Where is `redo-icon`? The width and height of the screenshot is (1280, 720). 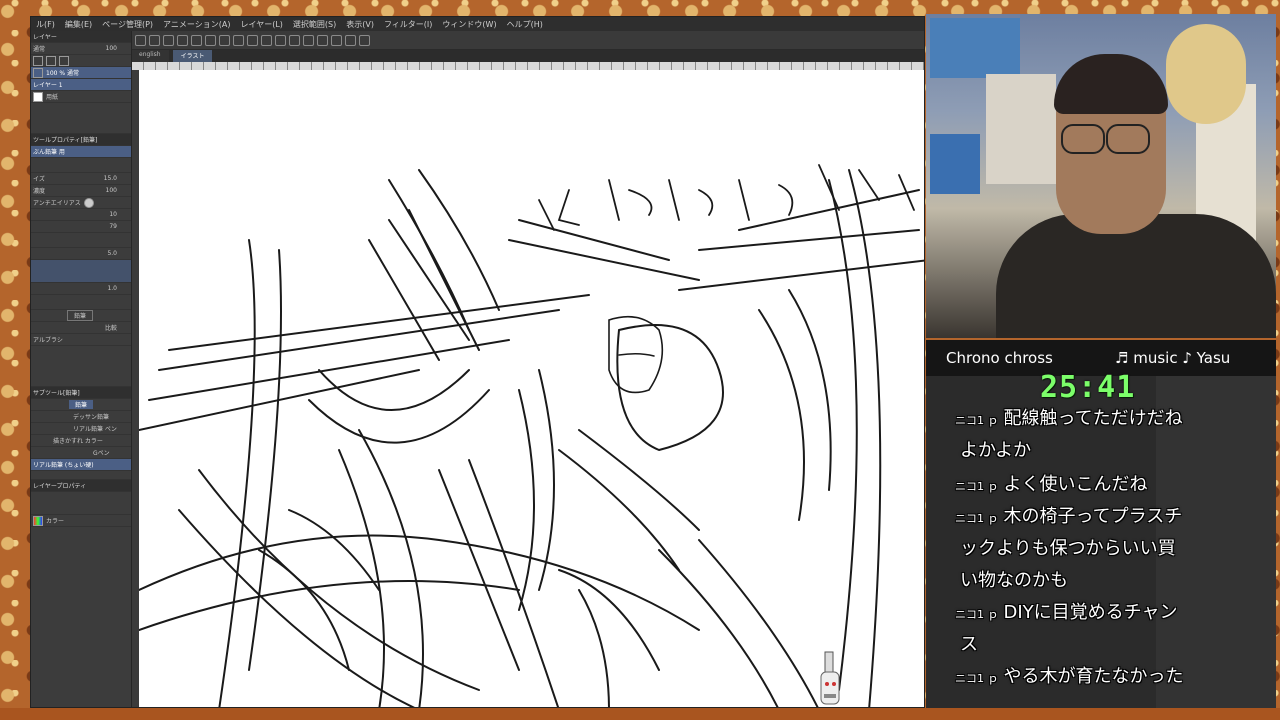
redo-icon is located at coordinates (210, 40).